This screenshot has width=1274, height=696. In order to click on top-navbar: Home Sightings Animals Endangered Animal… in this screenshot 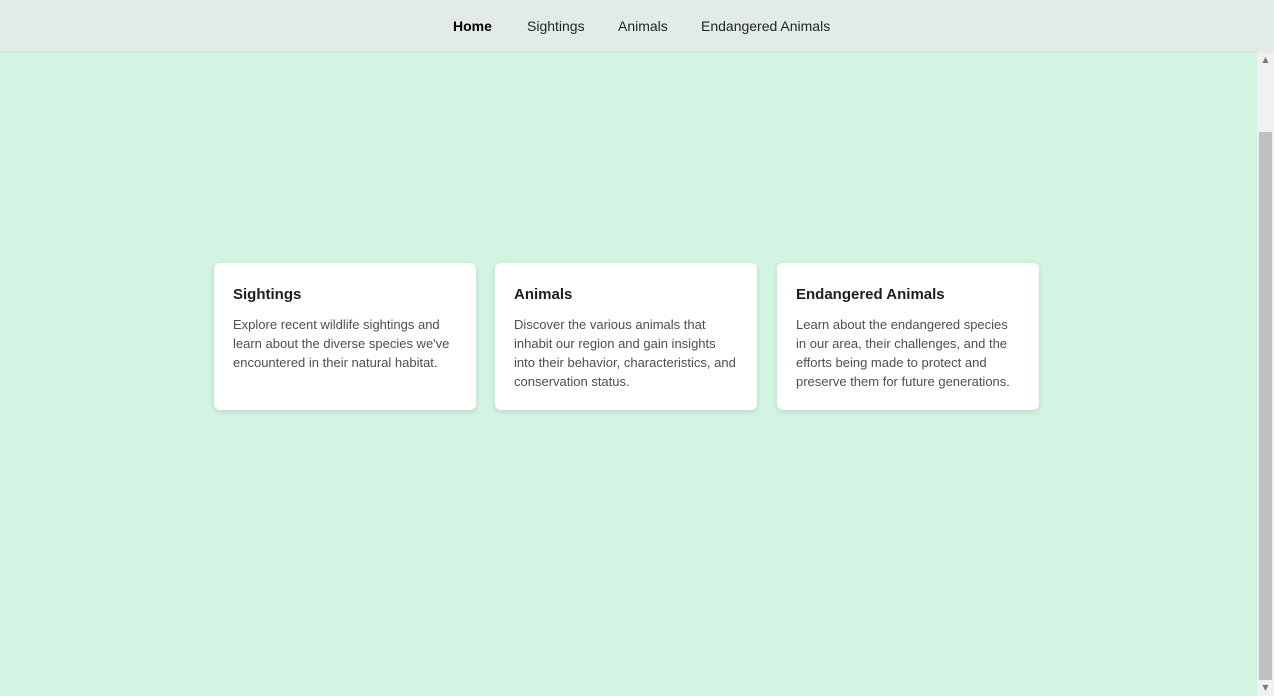, I will do `click(637, 25)`.